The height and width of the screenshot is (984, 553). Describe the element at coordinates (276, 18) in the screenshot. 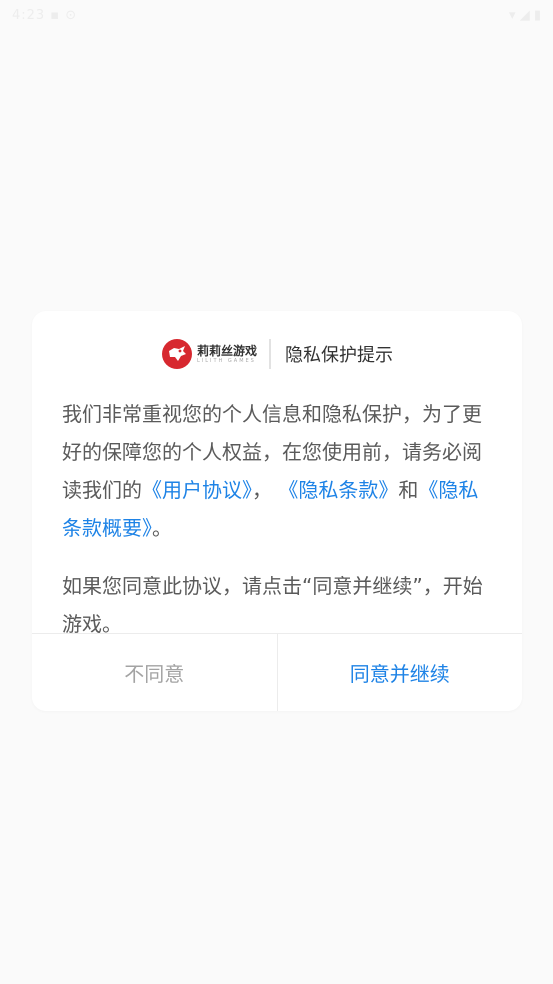

I see `status-bar: 4:23 ▪ ⊙ ▾ ◢ ▮` at that location.